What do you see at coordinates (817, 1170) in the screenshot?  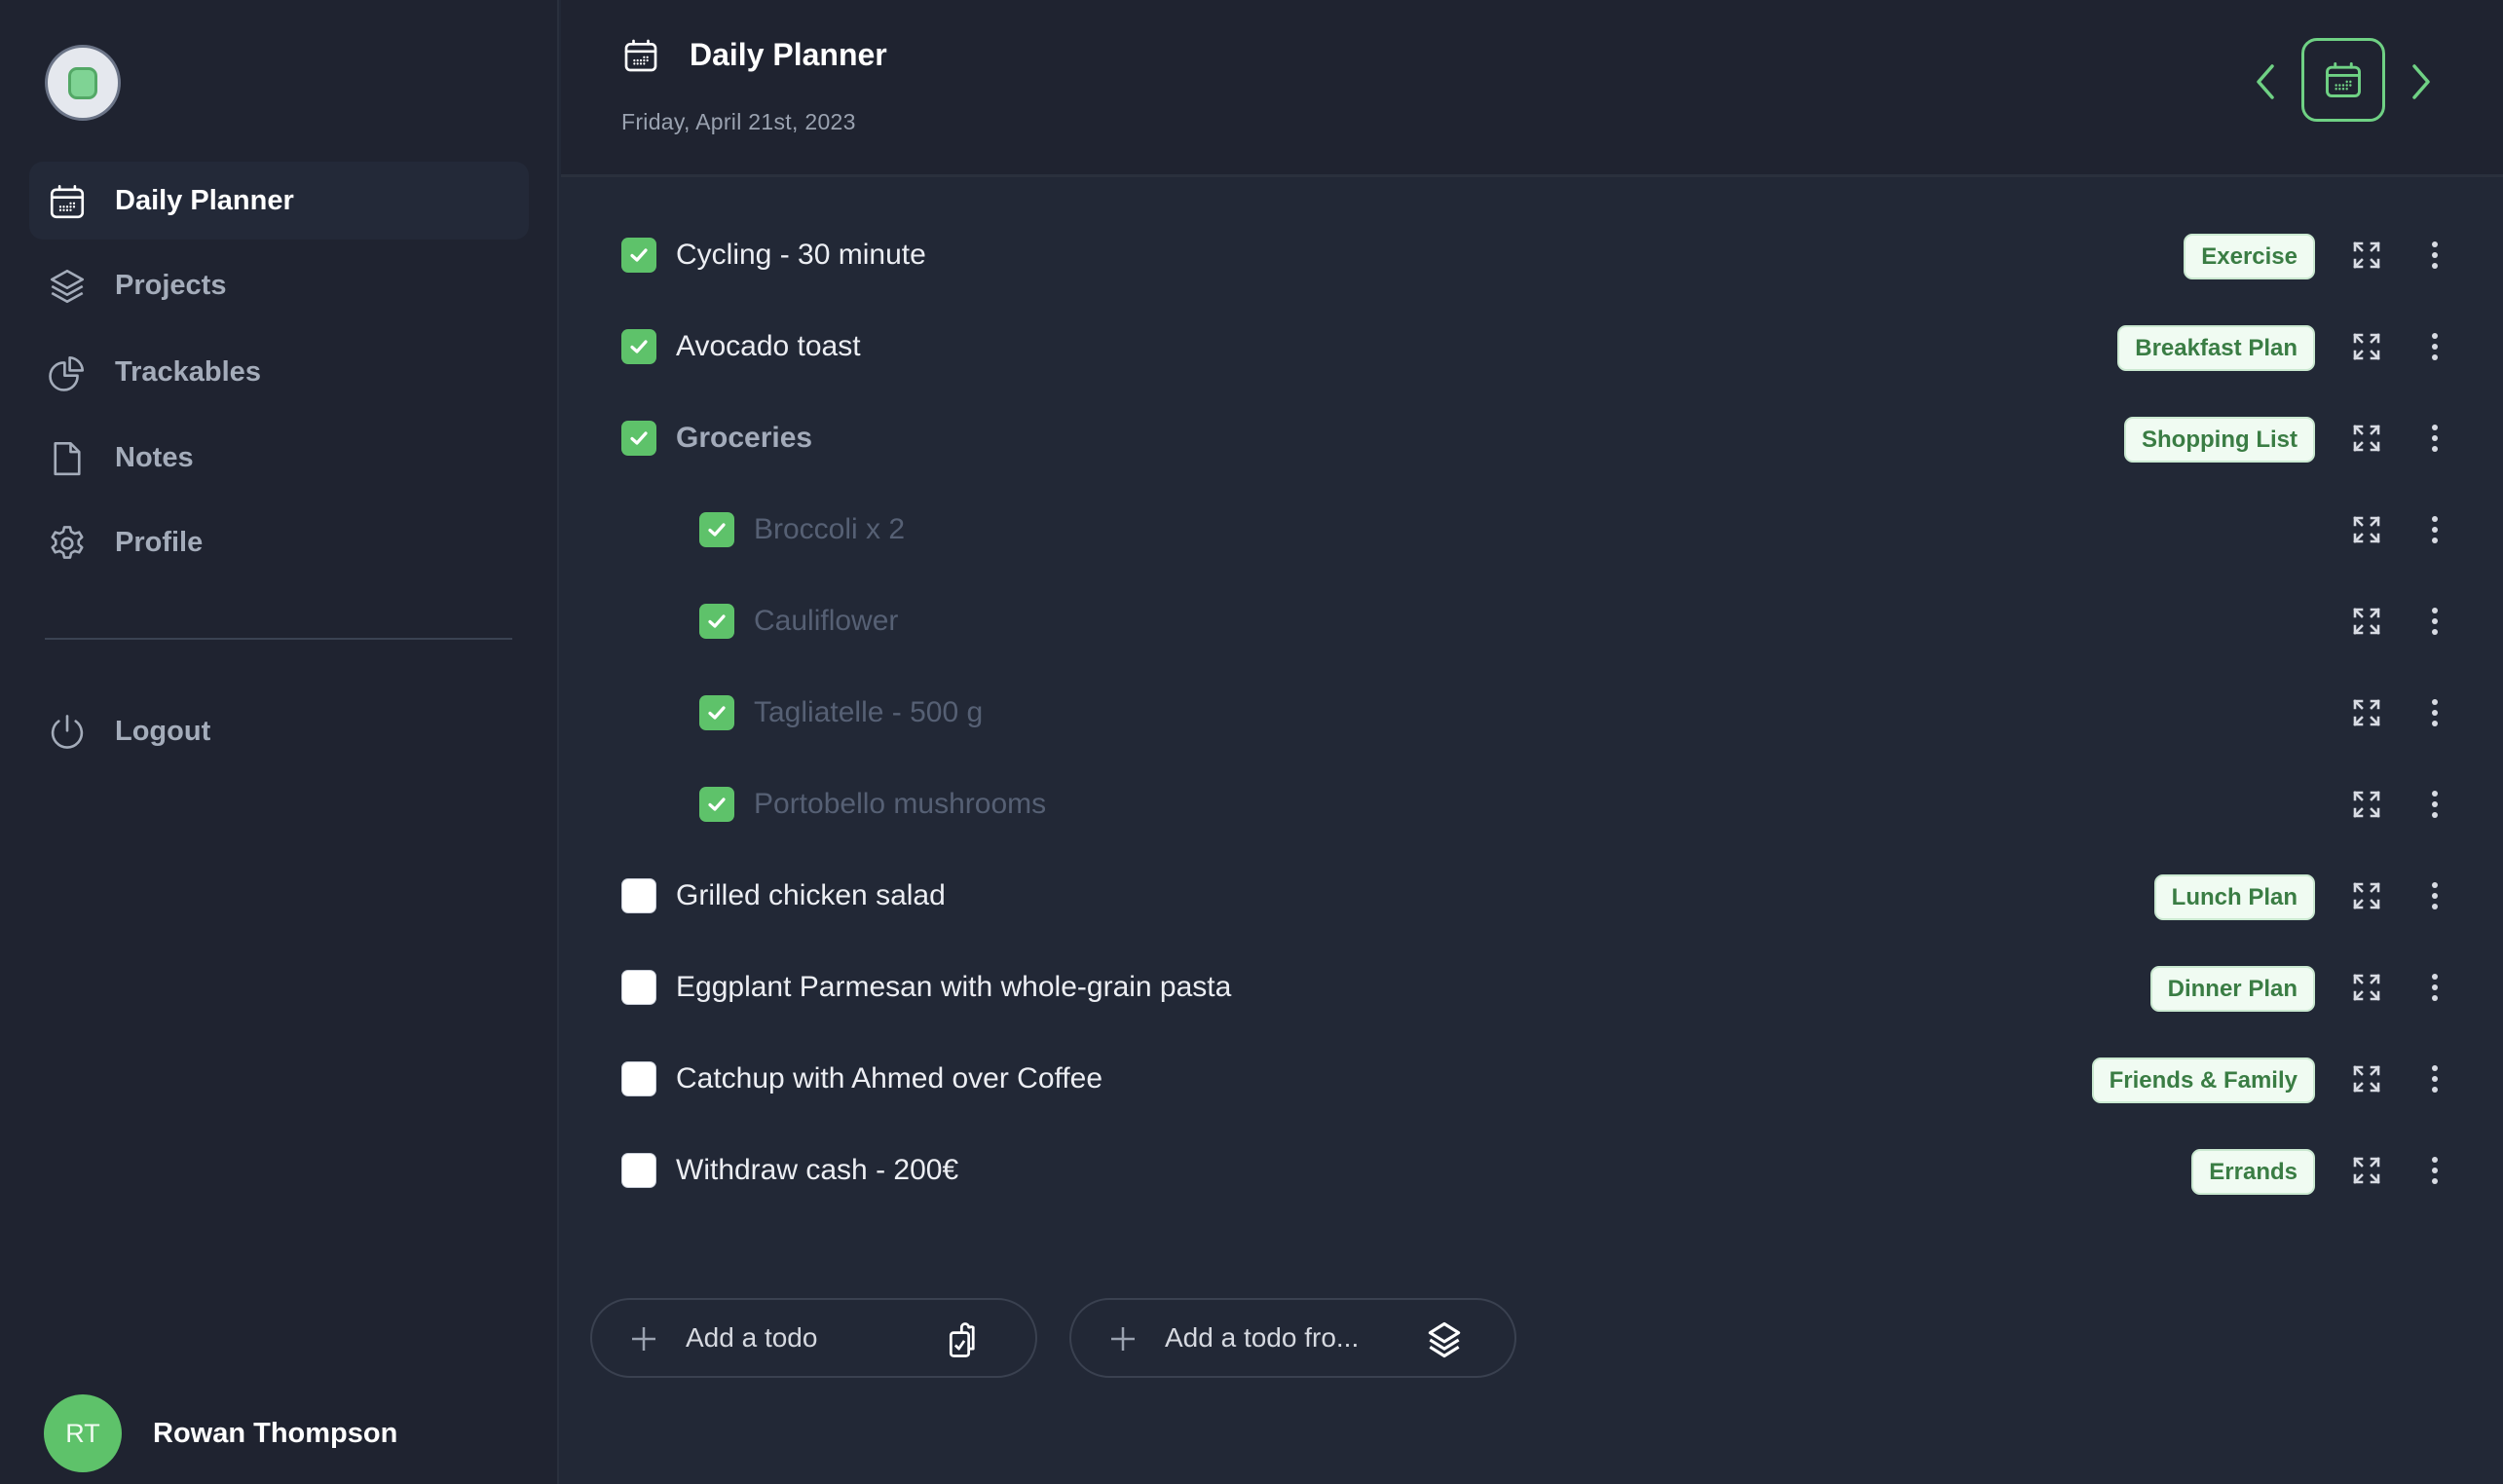 I see `todo-label: Withdraw cash - 200€` at bounding box center [817, 1170].